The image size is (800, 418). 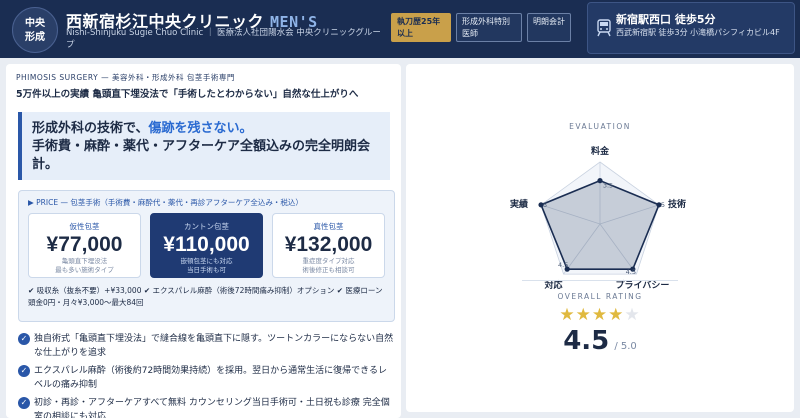 What do you see at coordinates (625, 346) in the screenshot?
I see `rating-scale: / 5.0` at bounding box center [625, 346].